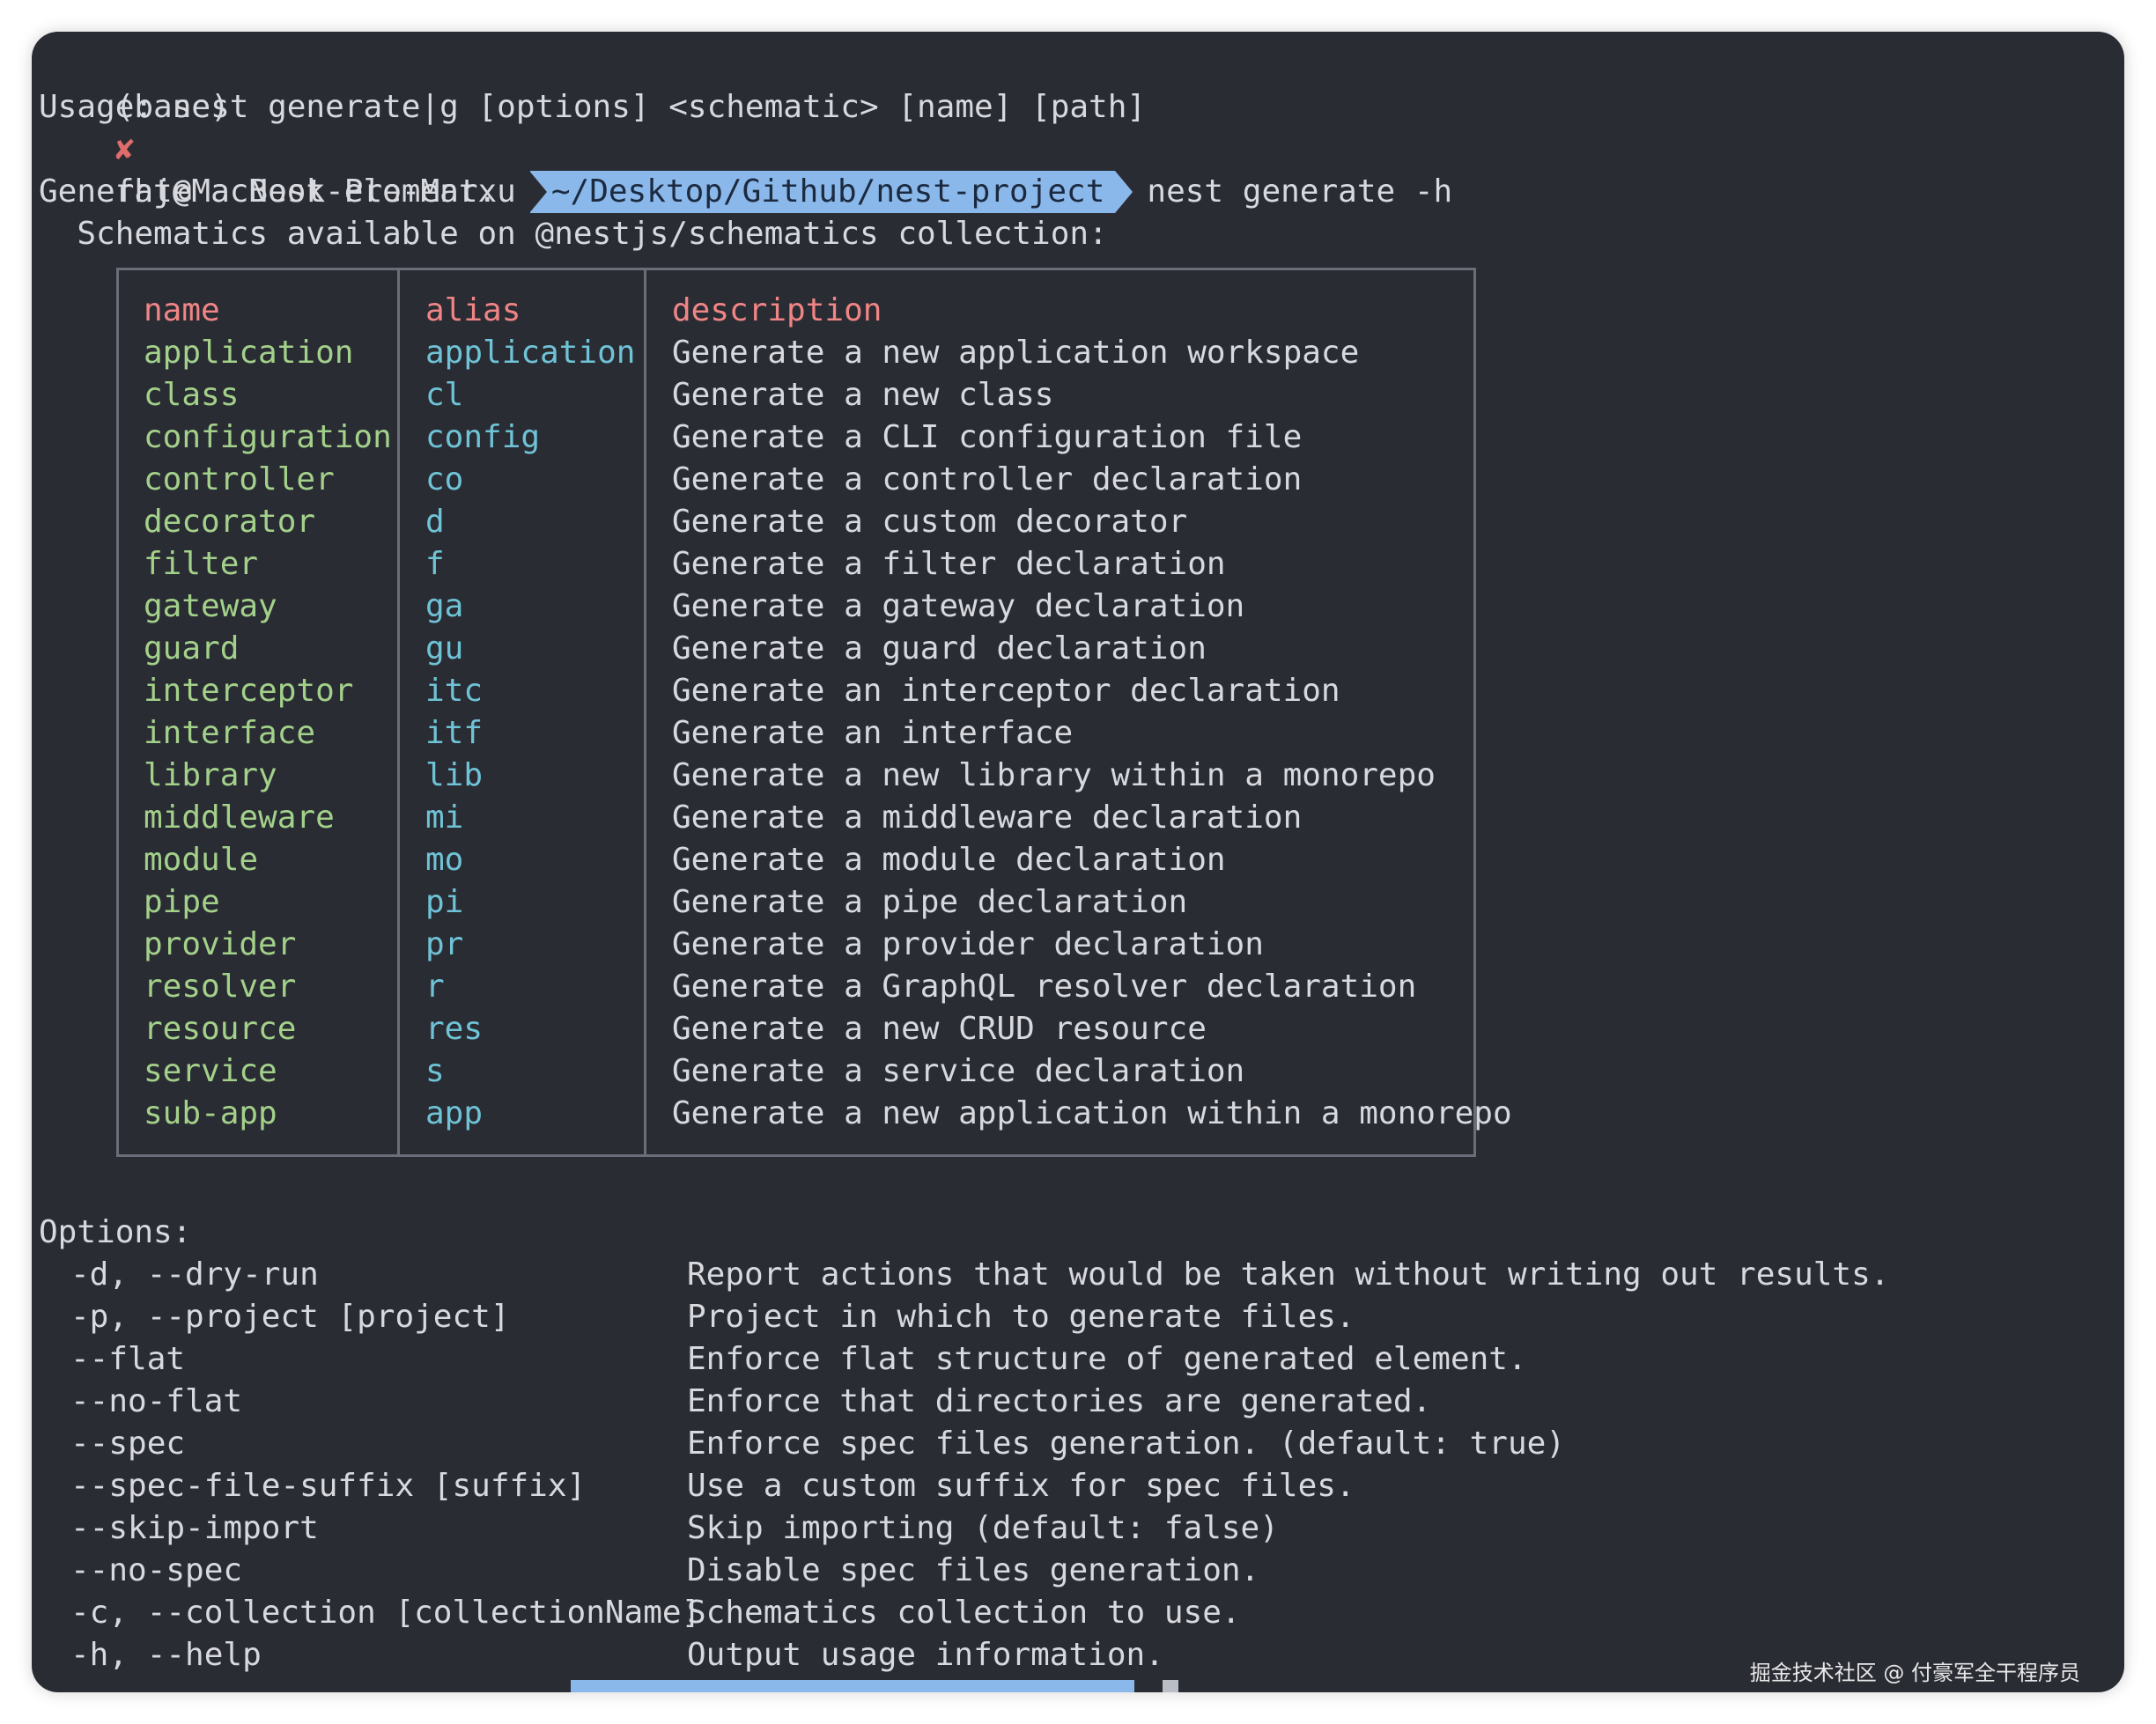  What do you see at coordinates (964, 1613) in the screenshot?
I see `option-description: Schematics collection to use.` at bounding box center [964, 1613].